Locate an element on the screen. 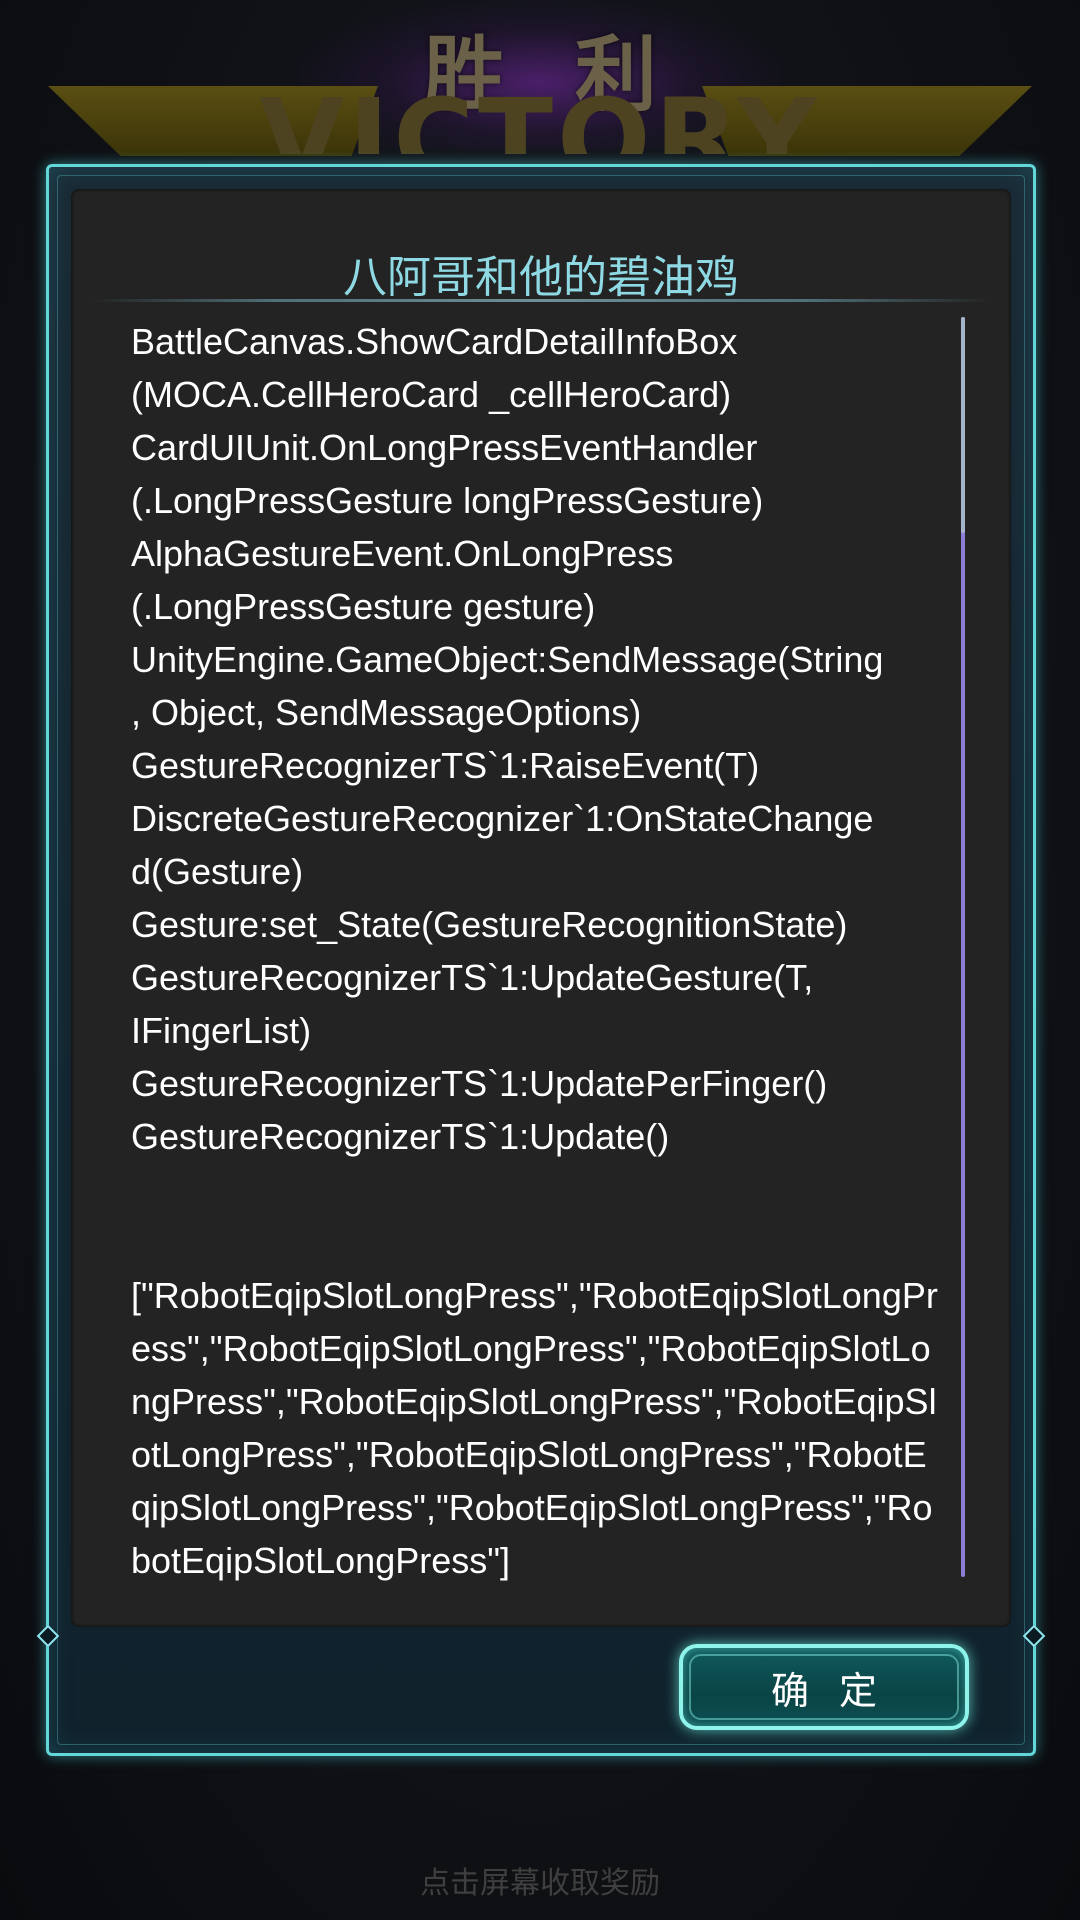 This screenshot has width=1080, height=1920. log-spacer is located at coordinates (536, 1216).